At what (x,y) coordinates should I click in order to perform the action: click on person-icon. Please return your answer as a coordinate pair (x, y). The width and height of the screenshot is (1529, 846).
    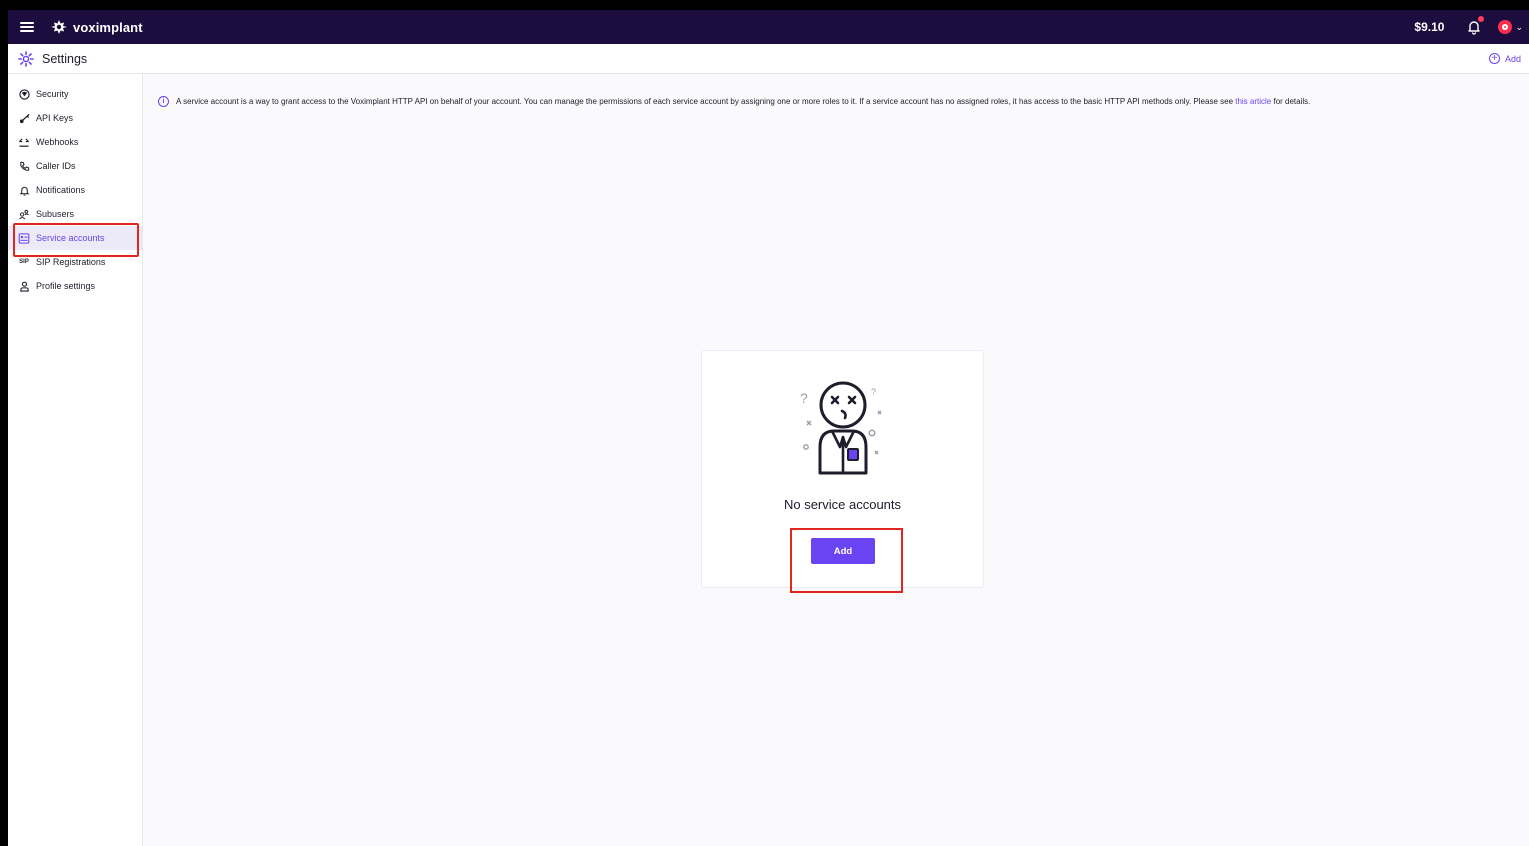
    Looking at the image, I should click on (24, 286).